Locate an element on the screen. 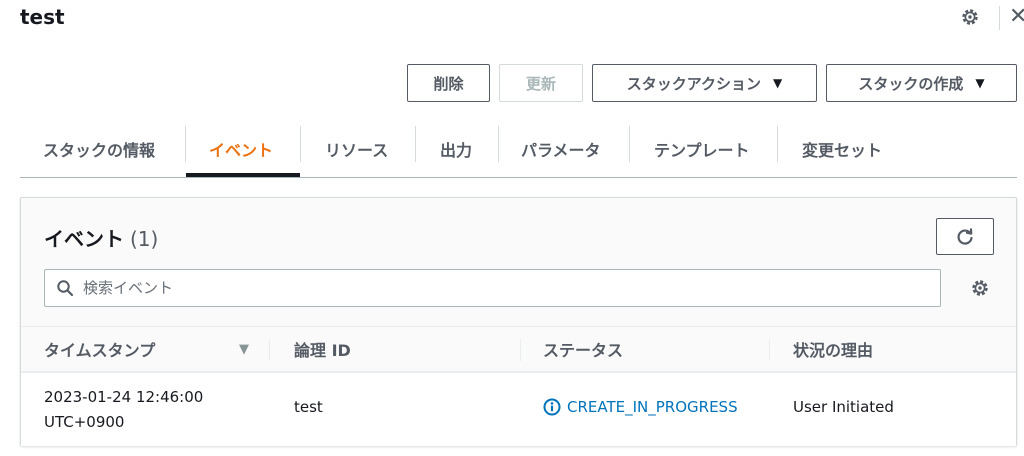  info-icon is located at coordinates (552, 407).